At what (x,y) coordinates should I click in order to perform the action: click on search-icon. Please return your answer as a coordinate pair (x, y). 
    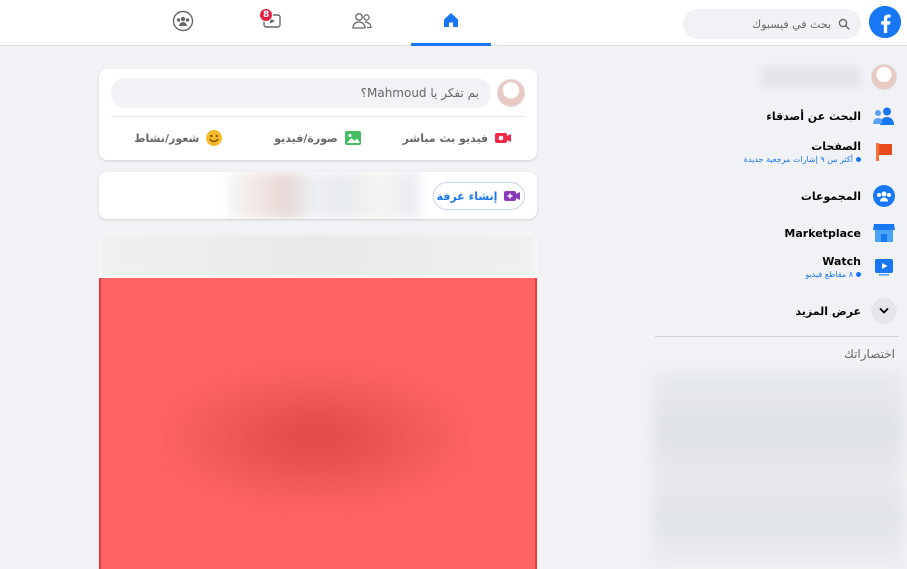
    Looking at the image, I should click on (844, 24).